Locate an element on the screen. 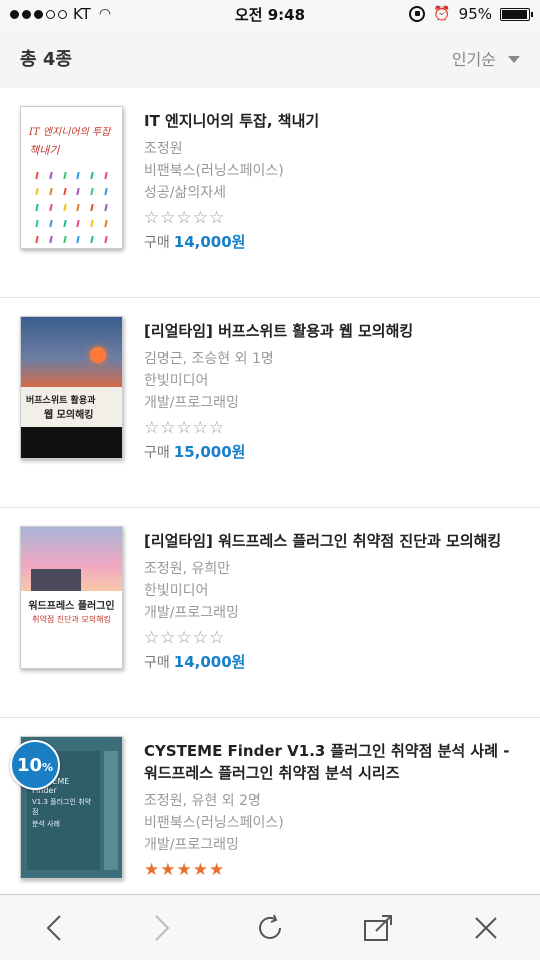 Image resolution: width=540 pixels, height=960 pixels. forward-icon is located at coordinates (162, 928).